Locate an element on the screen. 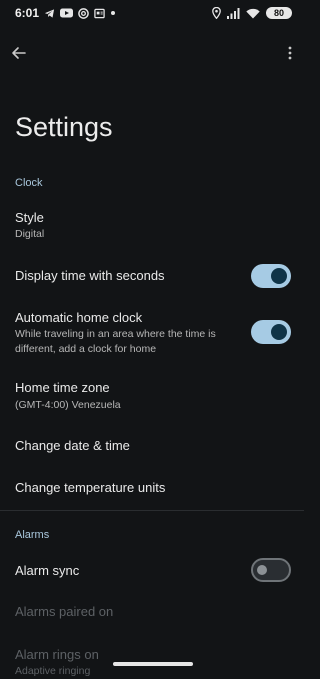  setting-alarms-paired-on-title: Alarms paired on is located at coordinates (64, 611).